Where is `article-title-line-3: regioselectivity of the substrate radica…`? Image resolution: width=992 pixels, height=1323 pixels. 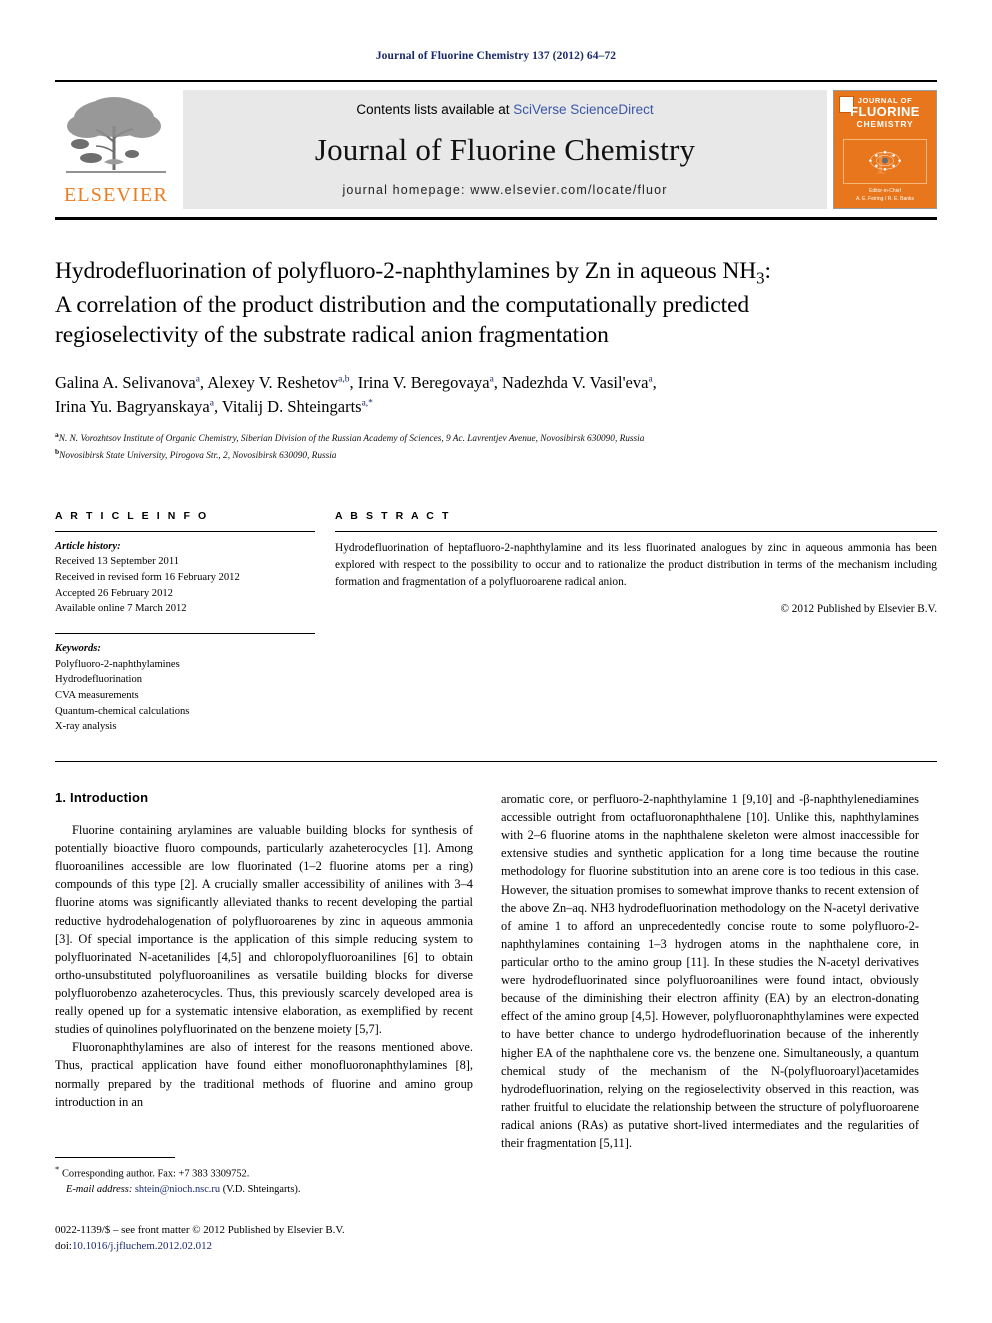 article-title-line-3: regioselectivity of the substrate radica… is located at coordinates (332, 335).